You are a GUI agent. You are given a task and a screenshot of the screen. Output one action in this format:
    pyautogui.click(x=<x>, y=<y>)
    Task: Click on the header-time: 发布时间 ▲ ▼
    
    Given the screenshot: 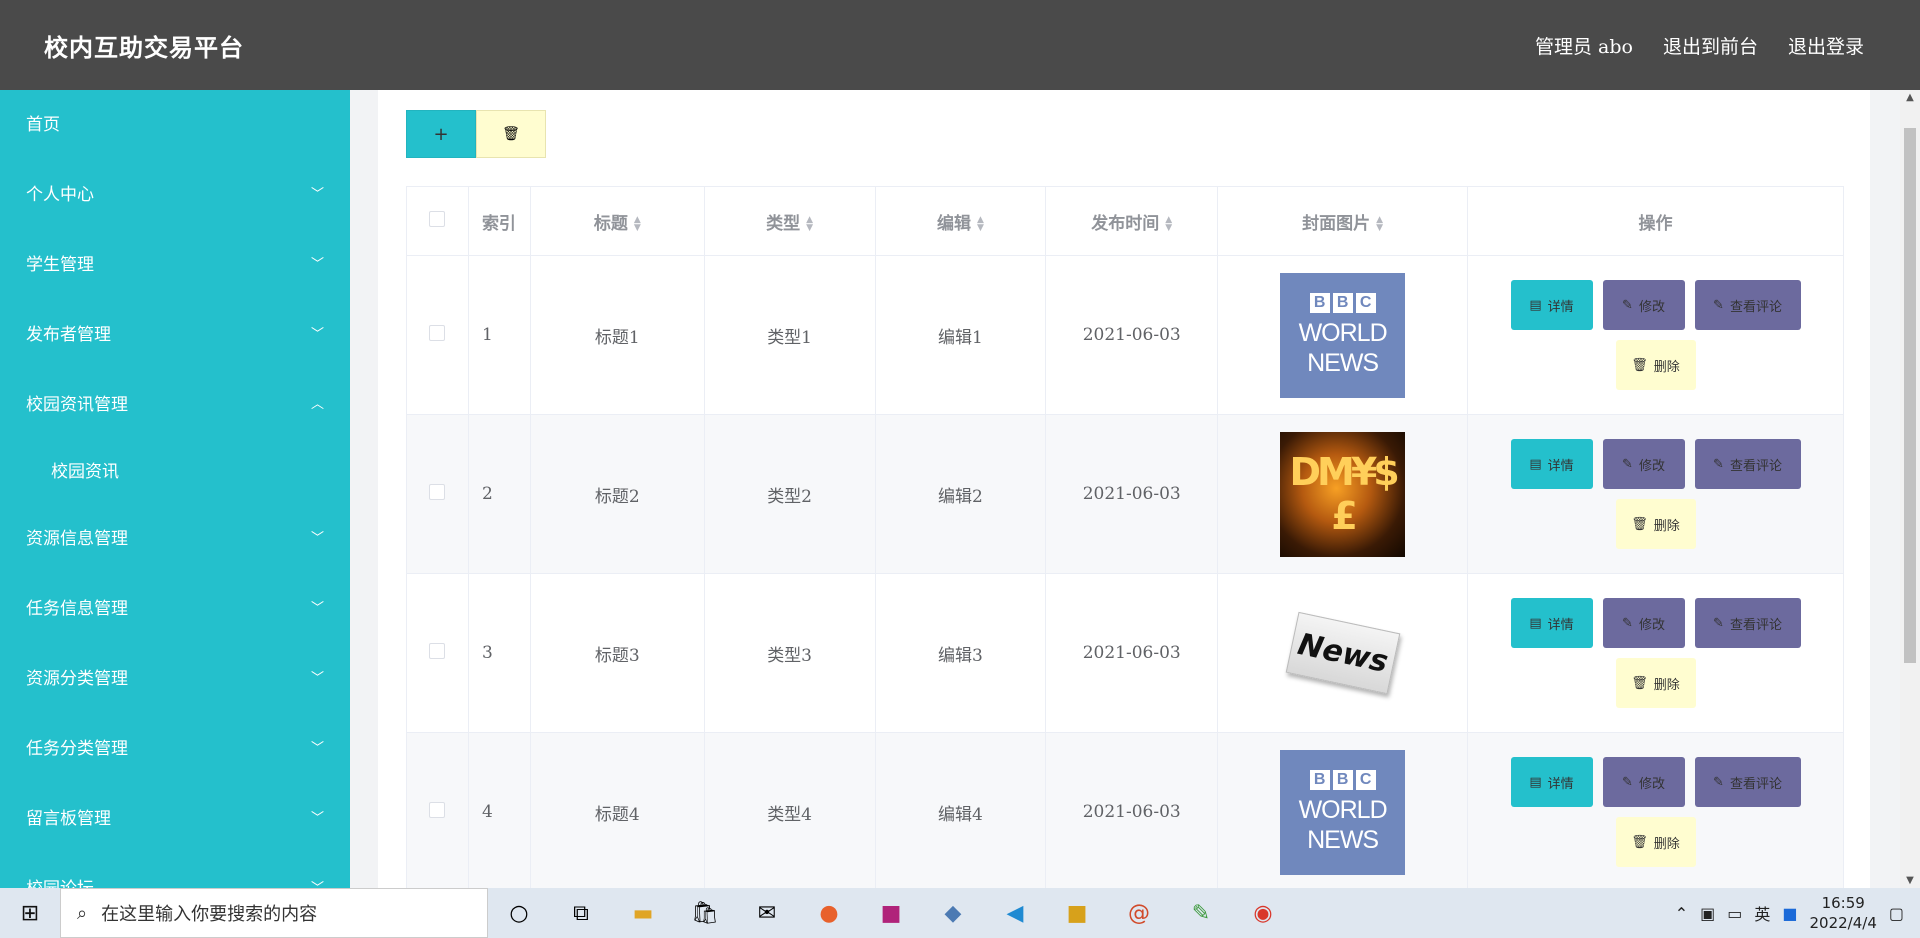 What is the action you would take?
    pyautogui.click(x=1132, y=221)
    